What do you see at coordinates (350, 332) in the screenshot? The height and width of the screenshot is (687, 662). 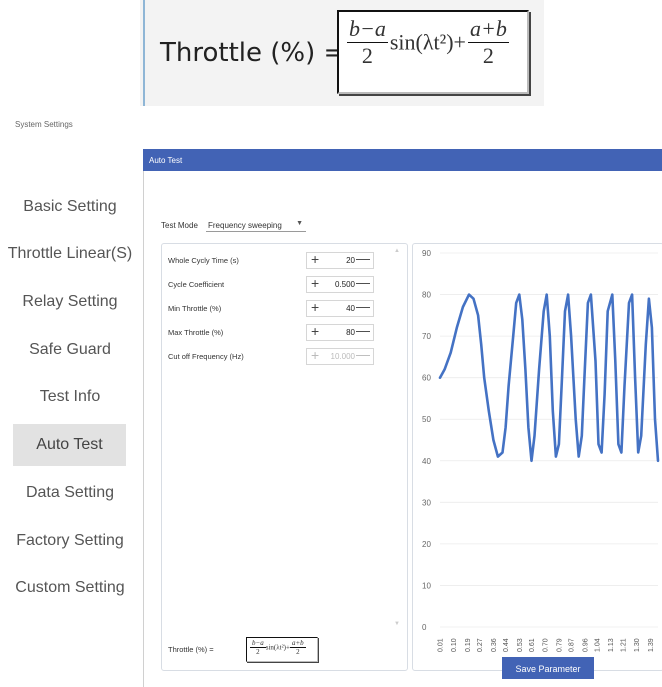 I see `stepper-value: 80` at bounding box center [350, 332].